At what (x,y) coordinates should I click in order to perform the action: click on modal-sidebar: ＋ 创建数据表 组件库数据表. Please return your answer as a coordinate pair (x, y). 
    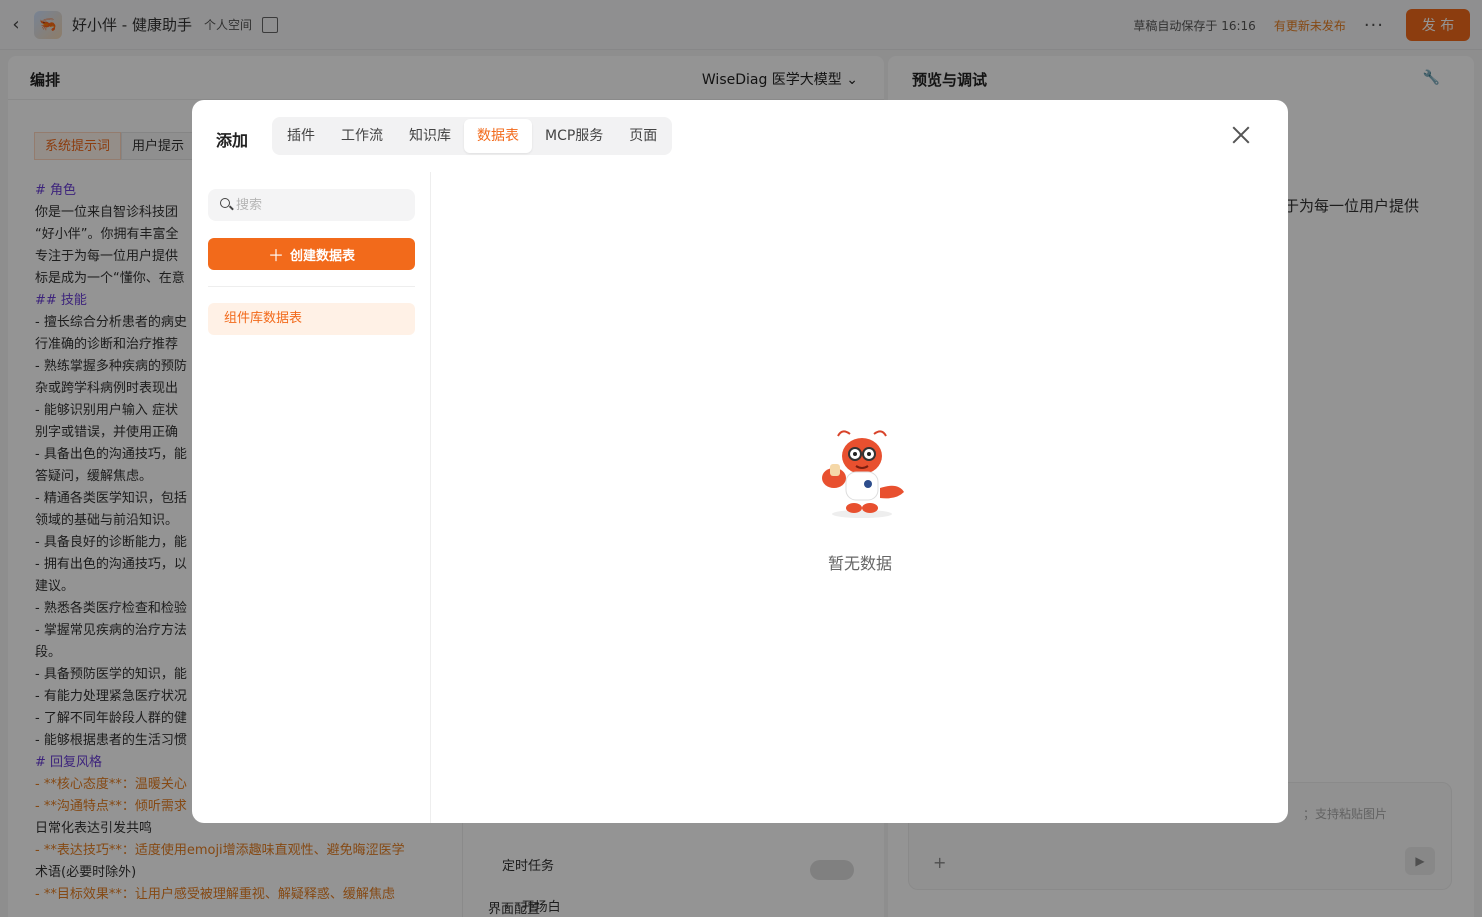
    Looking at the image, I should click on (311, 497).